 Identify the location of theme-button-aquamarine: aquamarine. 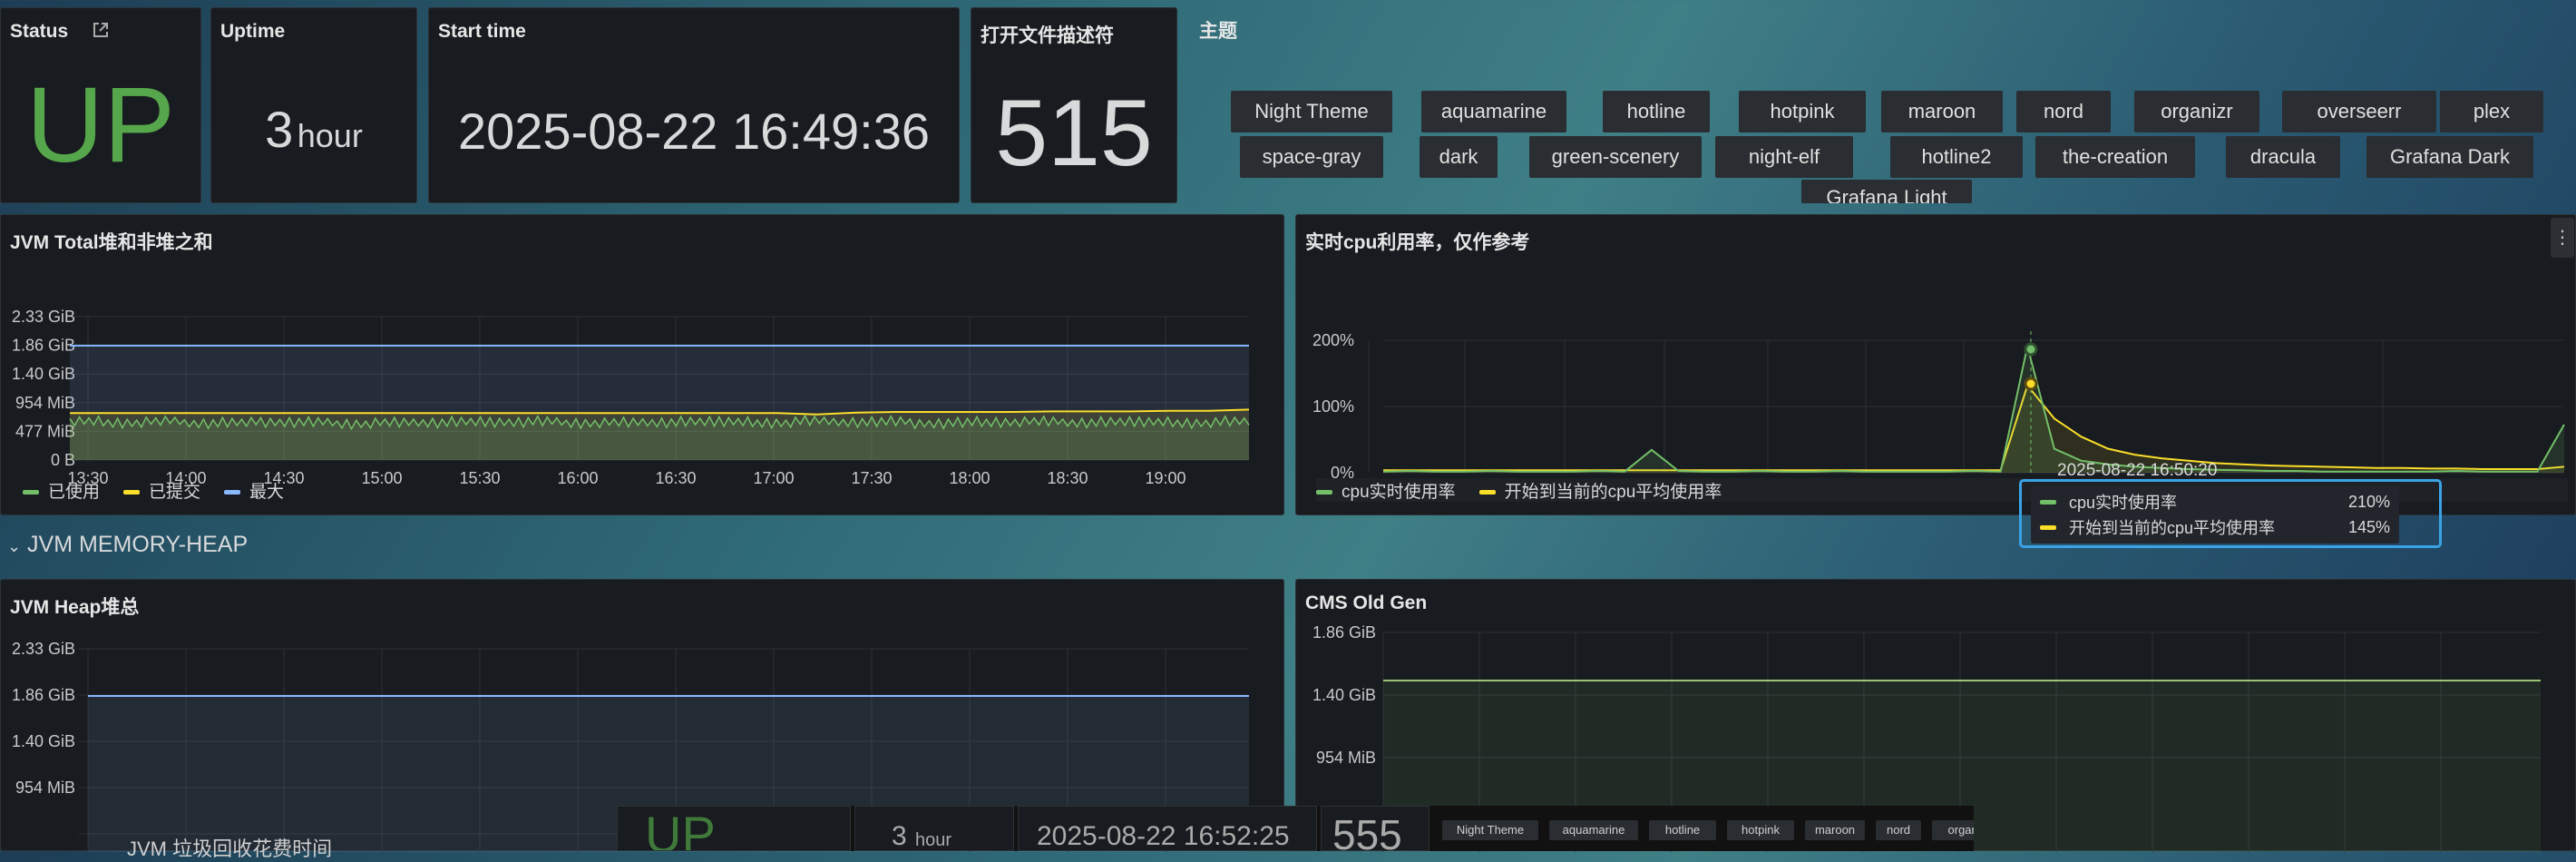
(1493, 111).